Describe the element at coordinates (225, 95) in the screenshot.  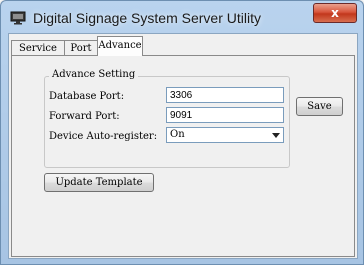
I see `database-port-input: 3306` at that location.